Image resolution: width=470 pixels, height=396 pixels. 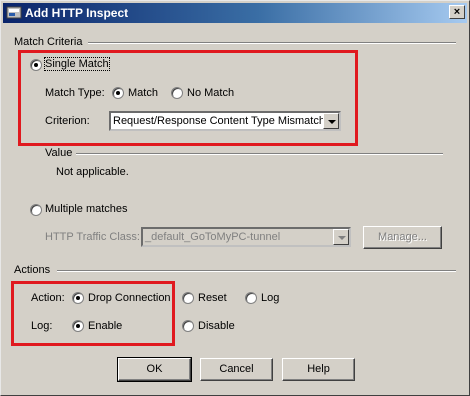 What do you see at coordinates (14, 12) in the screenshot?
I see `asdm-app-icon` at bounding box center [14, 12].